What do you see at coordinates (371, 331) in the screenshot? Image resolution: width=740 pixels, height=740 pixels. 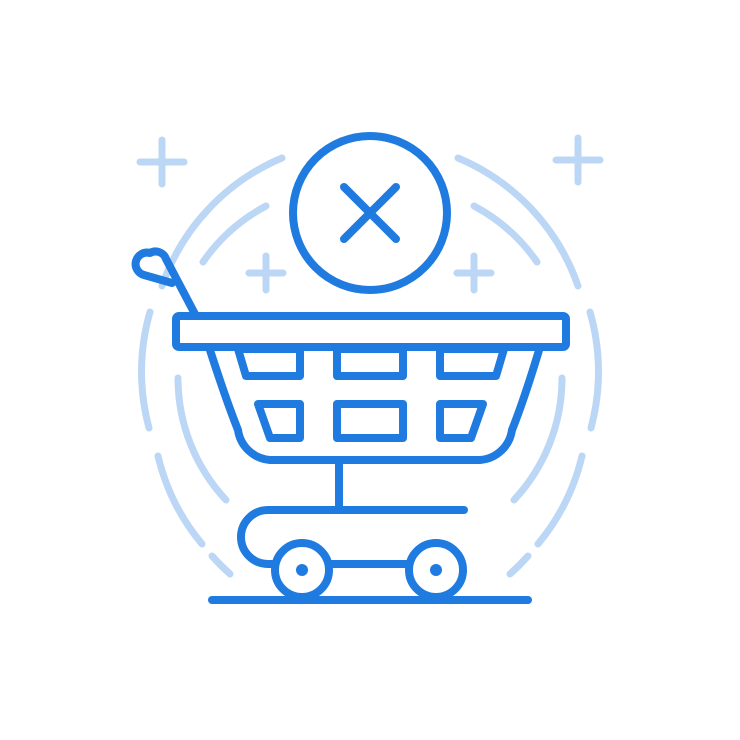 I see `cart-rim` at bounding box center [371, 331].